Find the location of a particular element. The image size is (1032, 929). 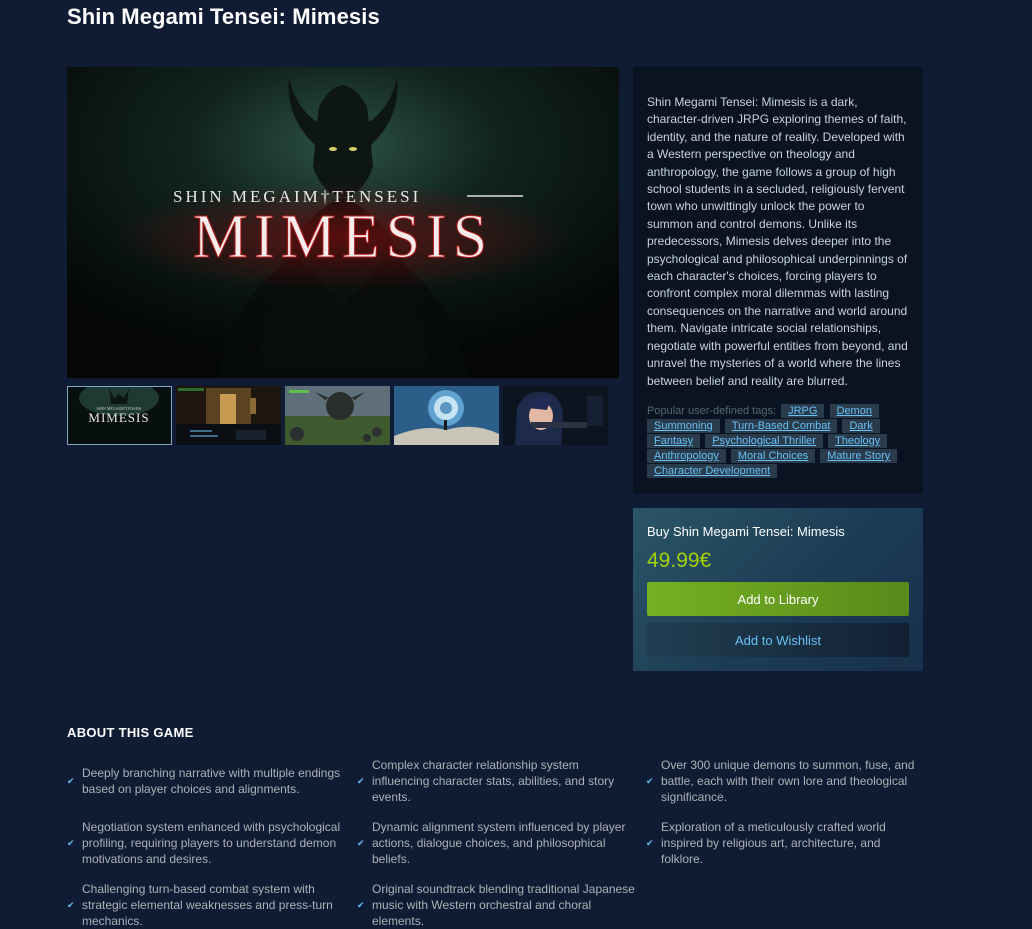

tag-turn-based-combat: Turn-Based Combat is located at coordinates (781, 425).